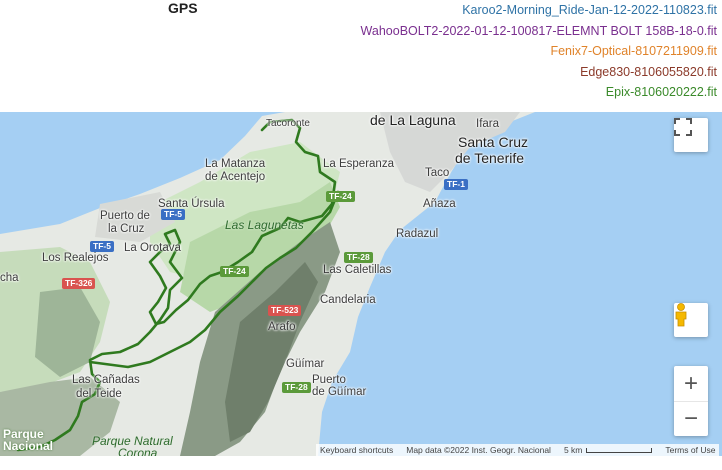 This screenshot has width=722, height=470. Describe the element at coordinates (285, 310) in the screenshot. I see `road-tf523: TF-523` at that location.